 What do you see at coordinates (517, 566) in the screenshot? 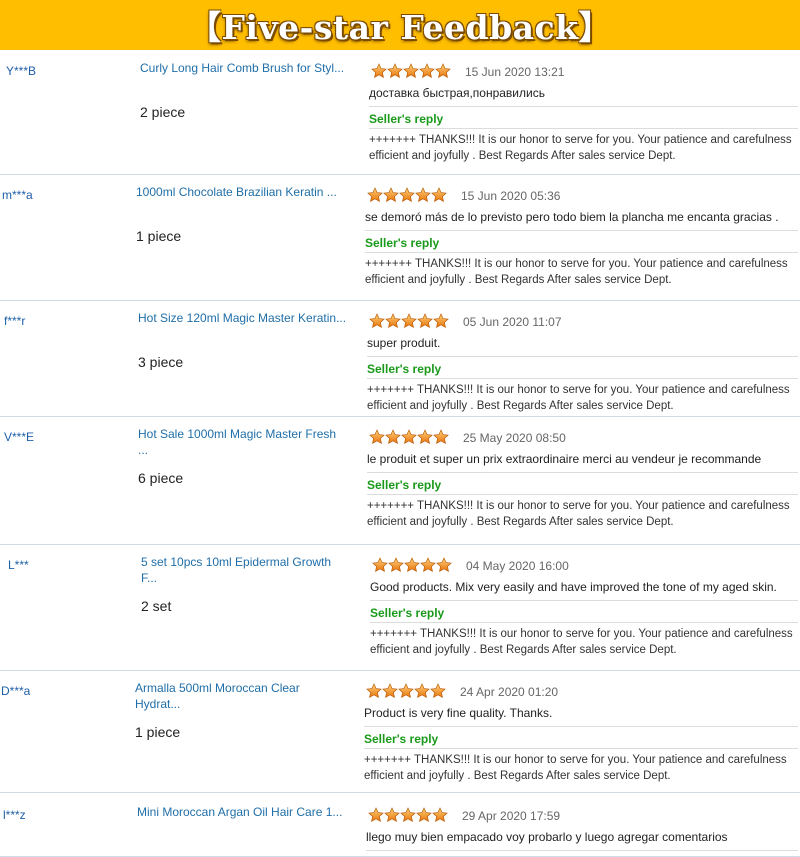
I see `review-date: 04 May 2020 16:00` at bounding box center [517, 566].